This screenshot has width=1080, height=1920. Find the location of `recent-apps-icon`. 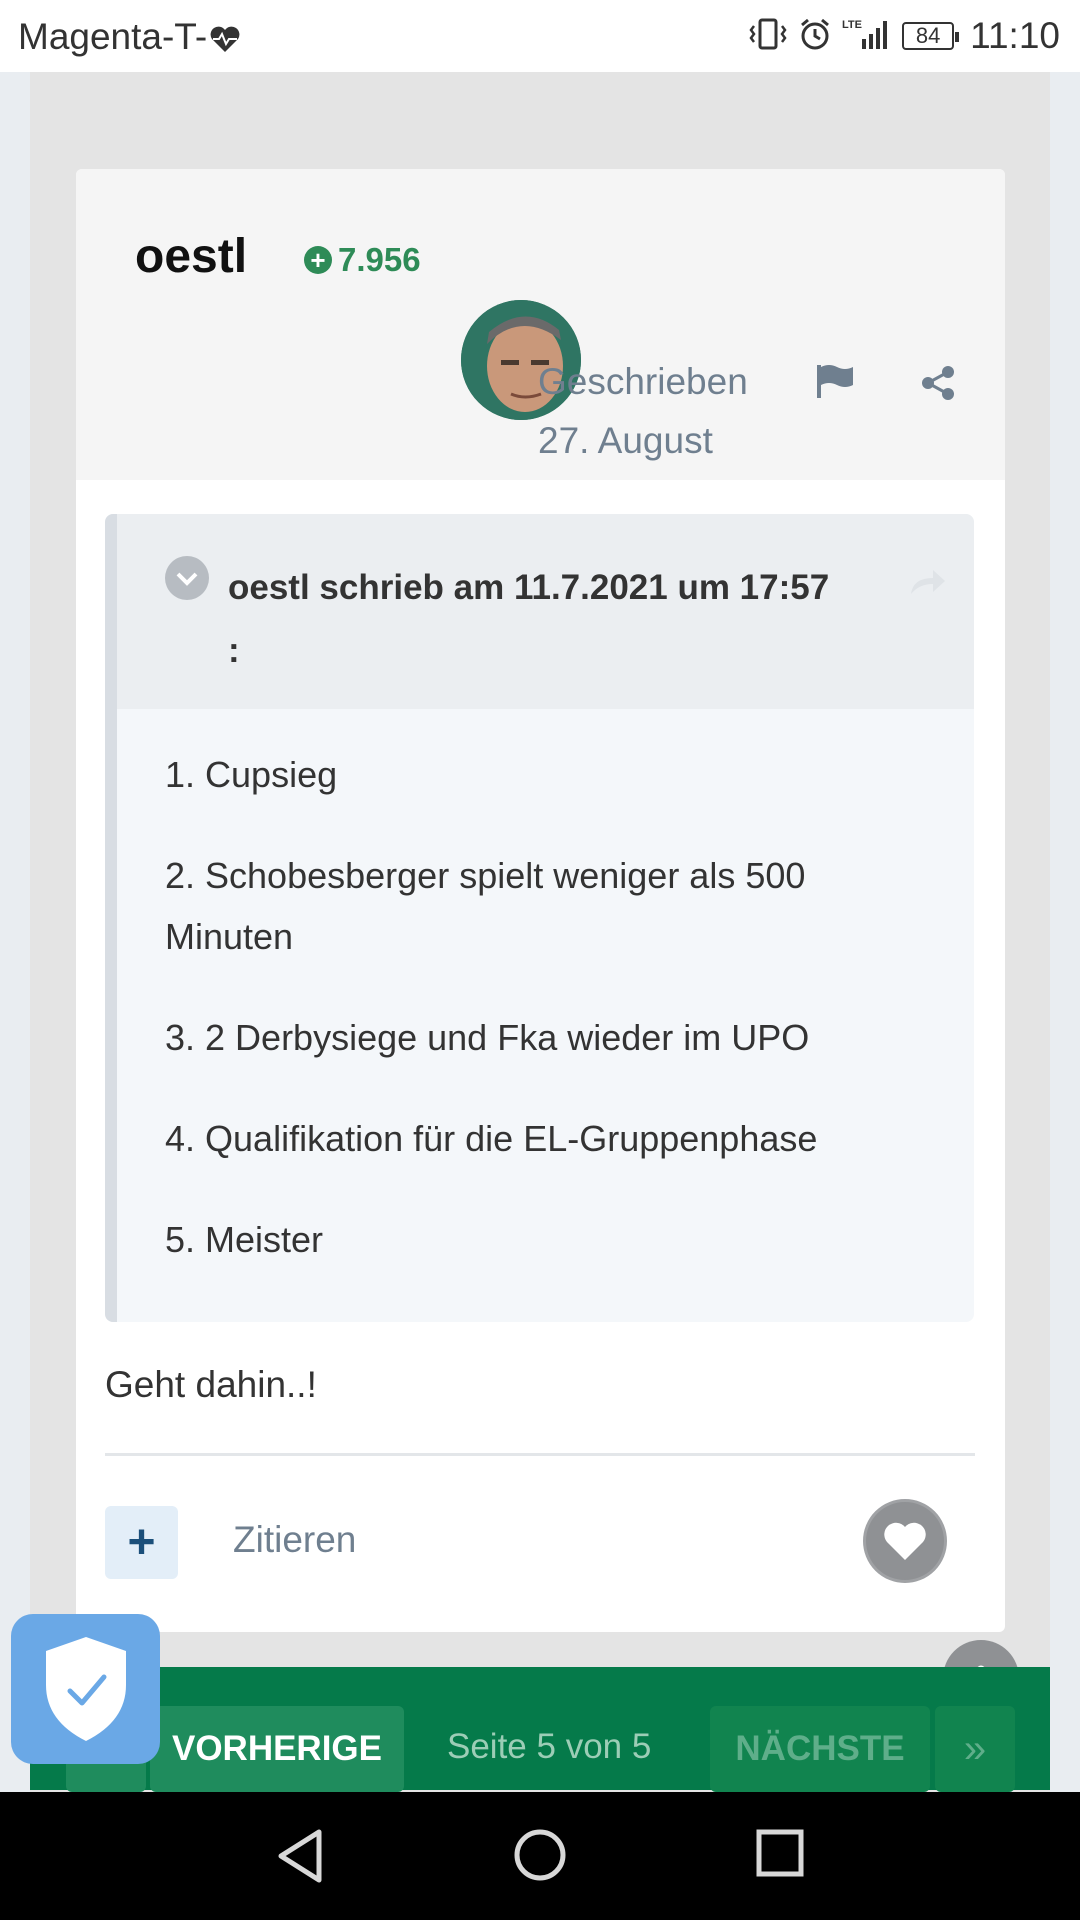

recent-apps-icon is located at coordinates (780, 1855).